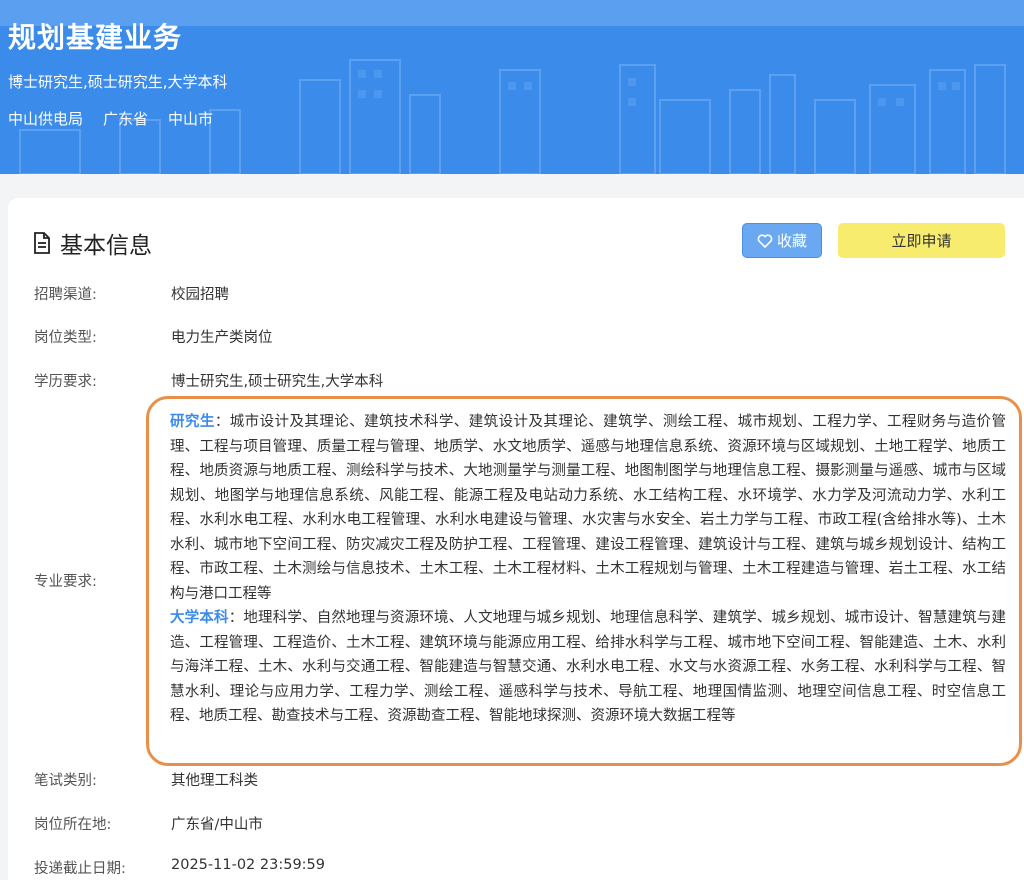 The width and height of the screenshot is (1024, 880). I want to click on channel-label: 招聘渠道:, so click(65, 295).